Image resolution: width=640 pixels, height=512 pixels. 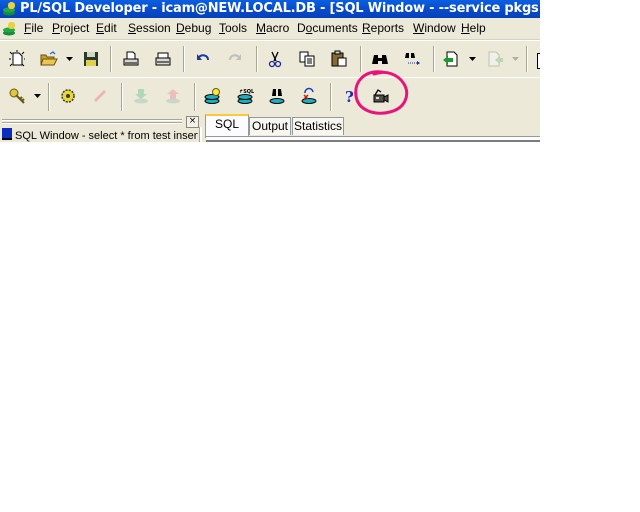 I want to click on printer-setup-icon, so click(x=163, y=59).